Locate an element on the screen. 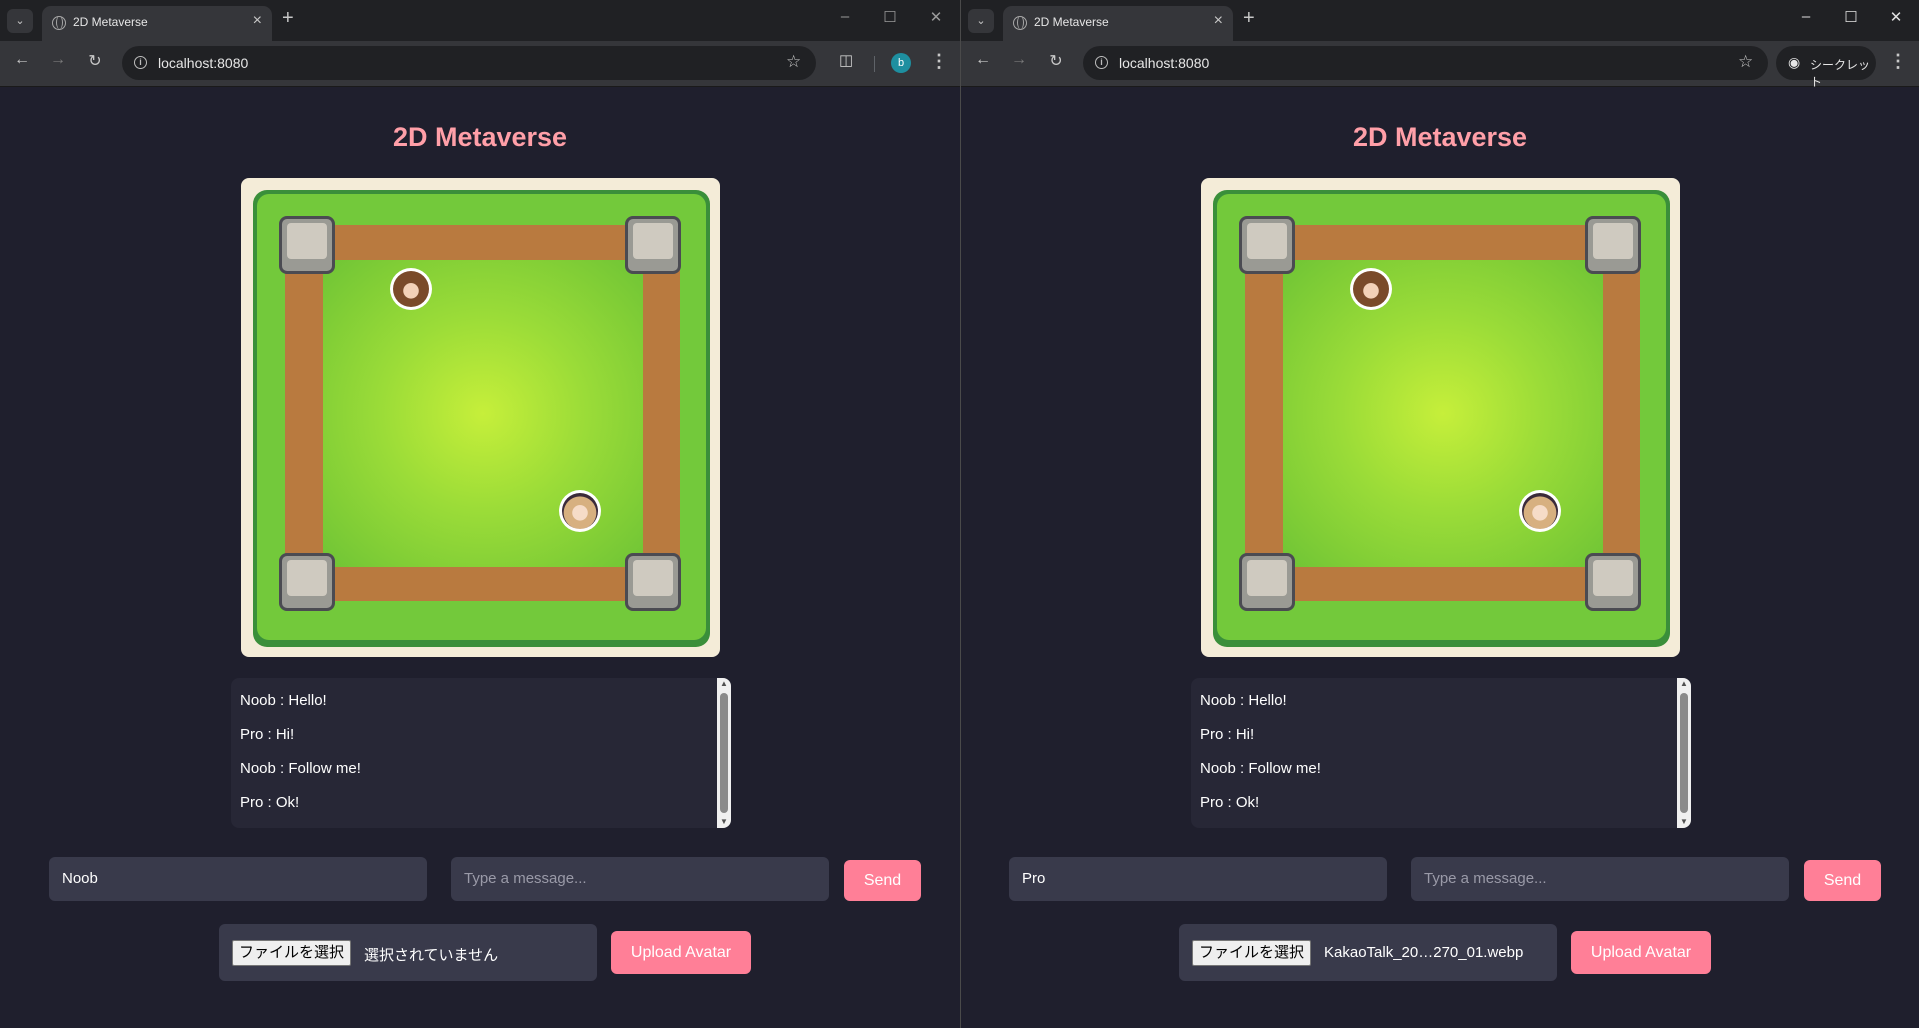 Image resolution: width=1919 pixels, height=1028 pixels. username-value: Pro is located at coordinates (1034, 878).